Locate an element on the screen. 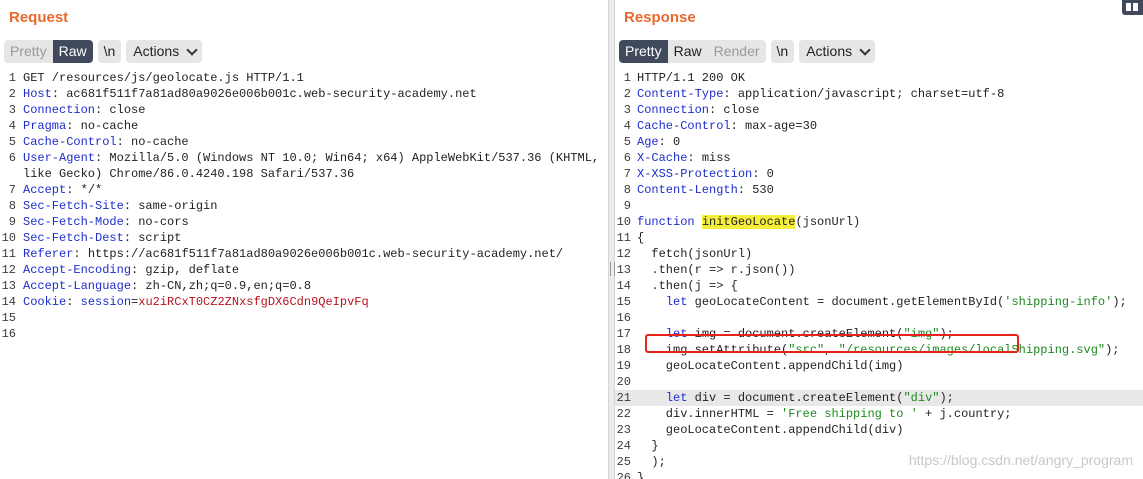 The width and height of the screenshot is (1143, 479). line-number: 25 is located at coordinates (623, 462).